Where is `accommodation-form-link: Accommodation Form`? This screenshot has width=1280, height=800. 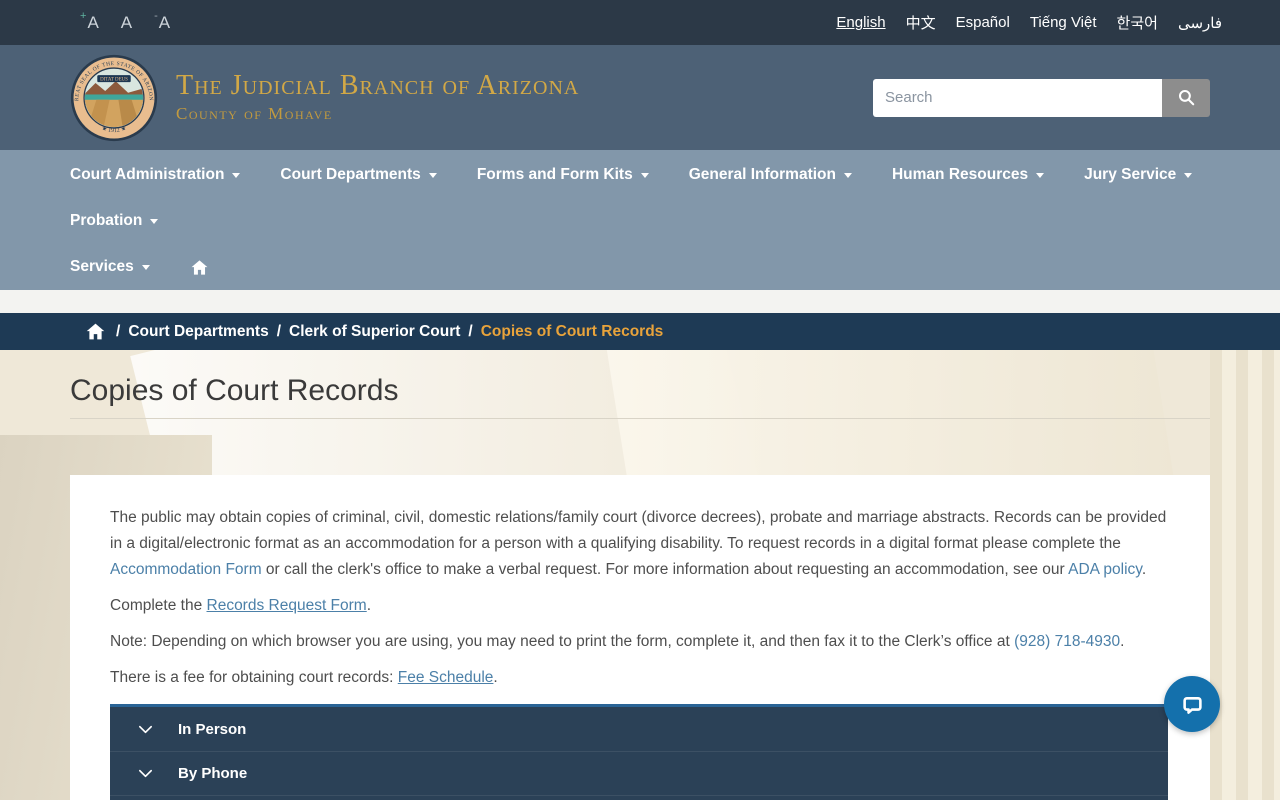 accommodation-form-link: Accommodation Form is located at coordinates (186, 569).